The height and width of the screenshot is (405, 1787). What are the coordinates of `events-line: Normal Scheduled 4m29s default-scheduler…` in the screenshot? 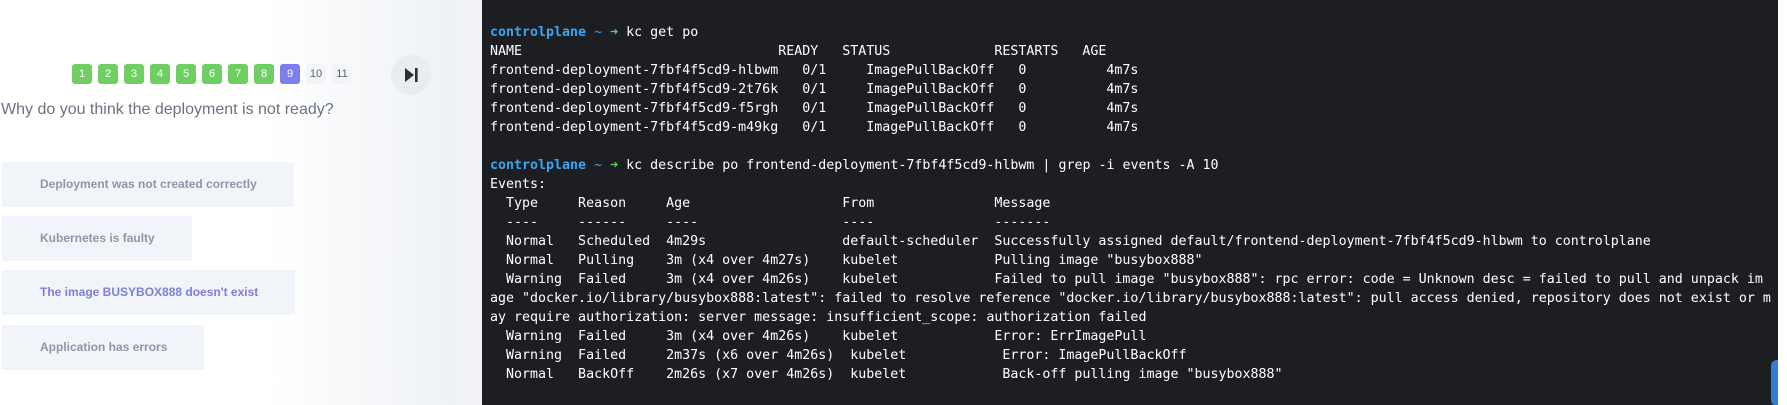 It's located at (1070, 241).